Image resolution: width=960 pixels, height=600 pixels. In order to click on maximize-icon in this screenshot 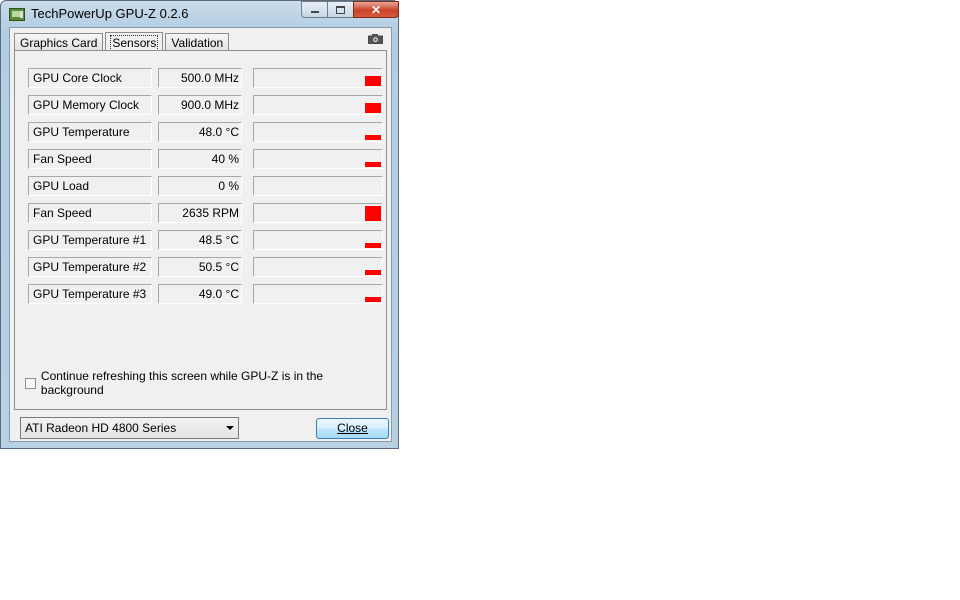, I will do `click(340, 9)`.